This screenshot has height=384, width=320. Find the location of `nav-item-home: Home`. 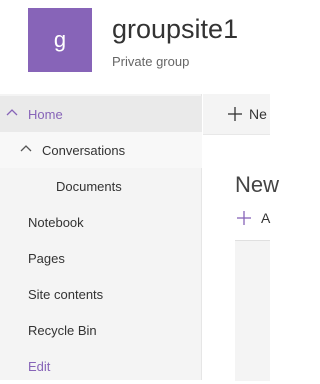

nav-item-home: Home is located at coordinates (101, 114).